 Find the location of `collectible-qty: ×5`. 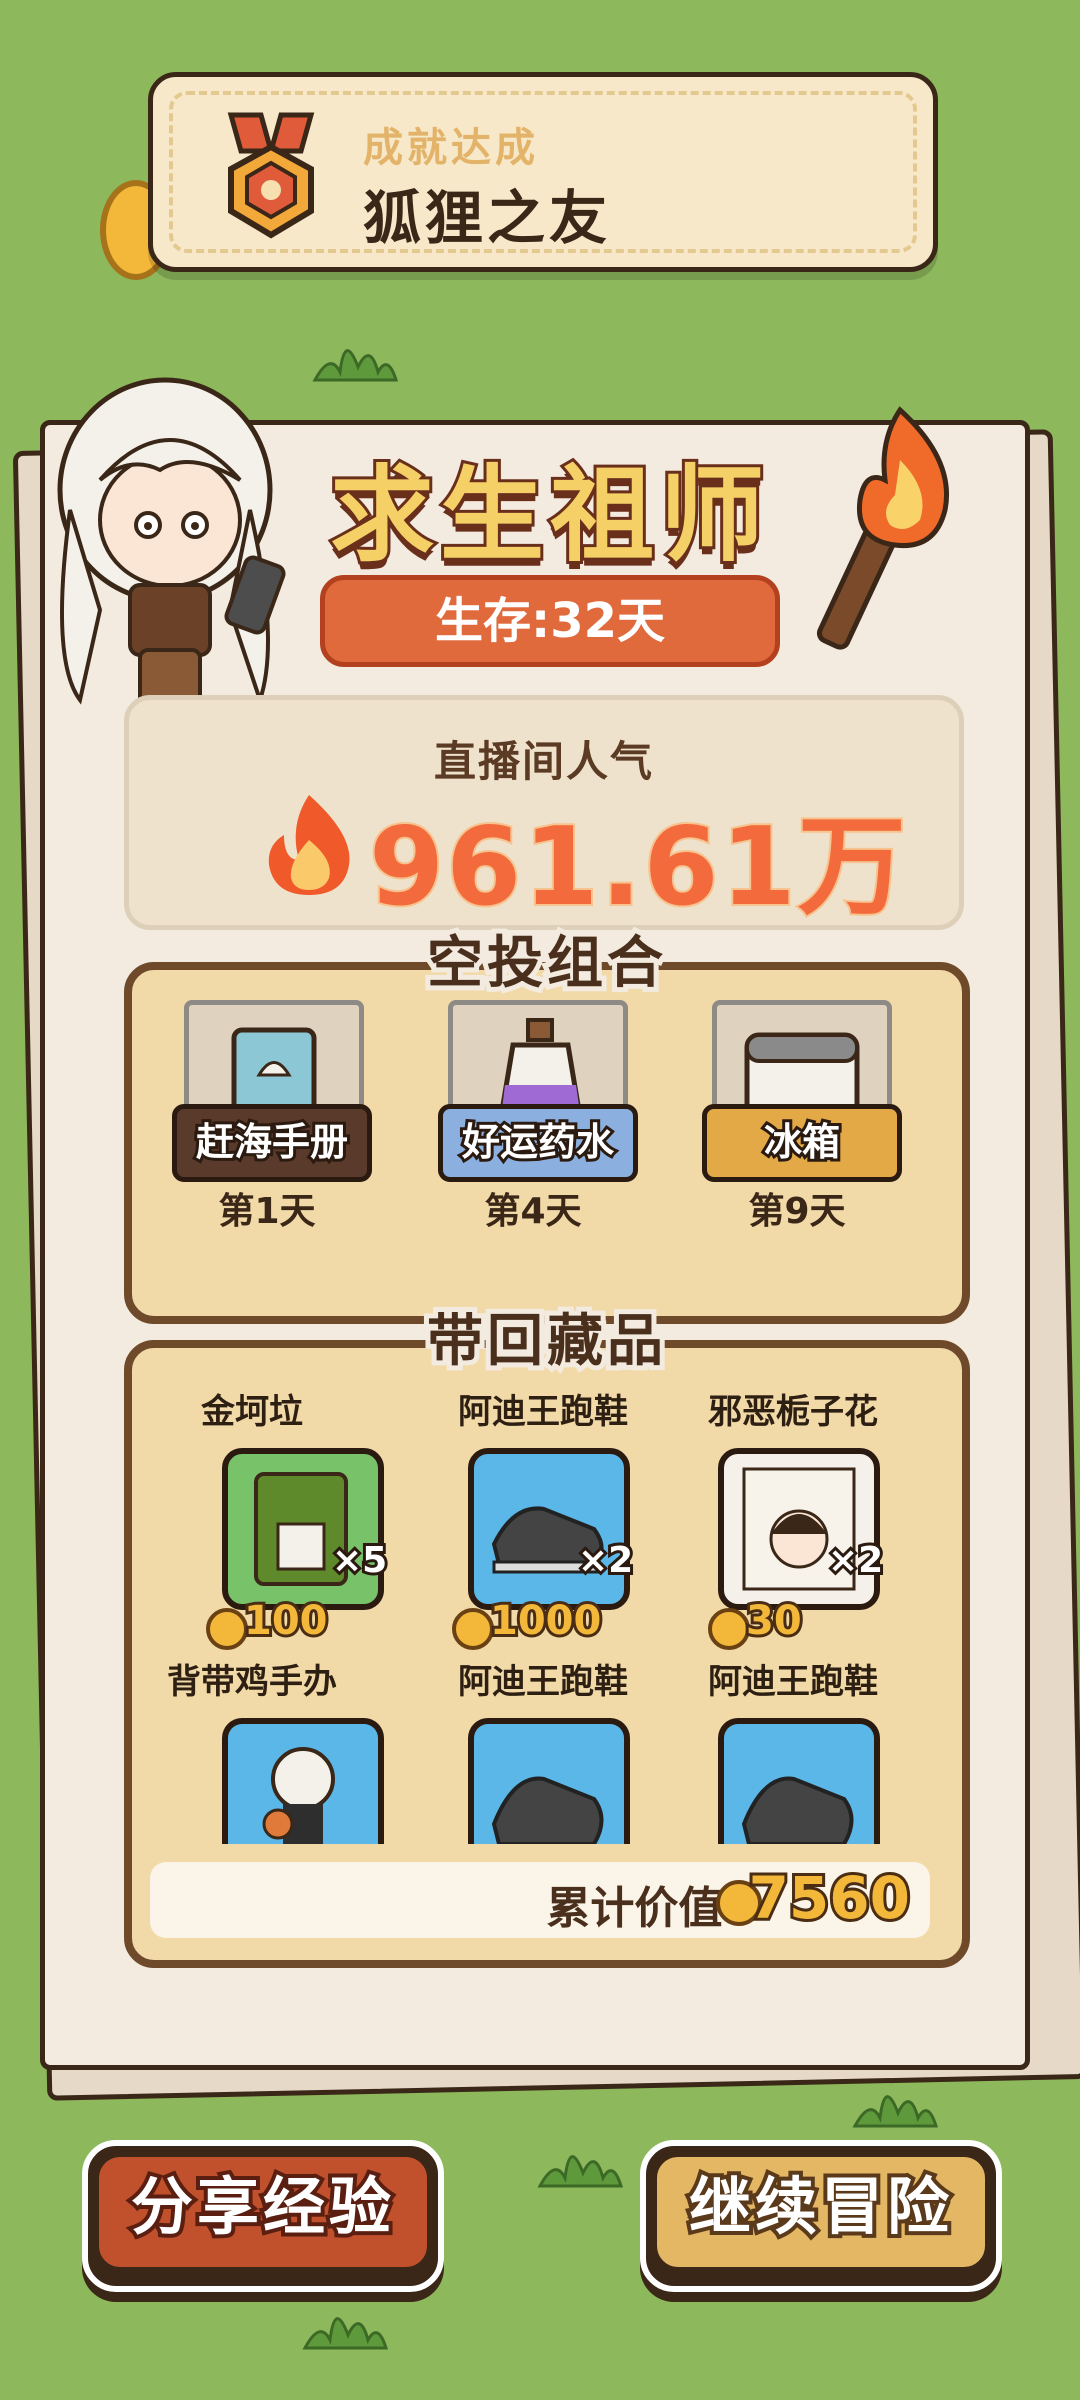

collectible-qty: ×5 is located at coordinates (359, 1560).